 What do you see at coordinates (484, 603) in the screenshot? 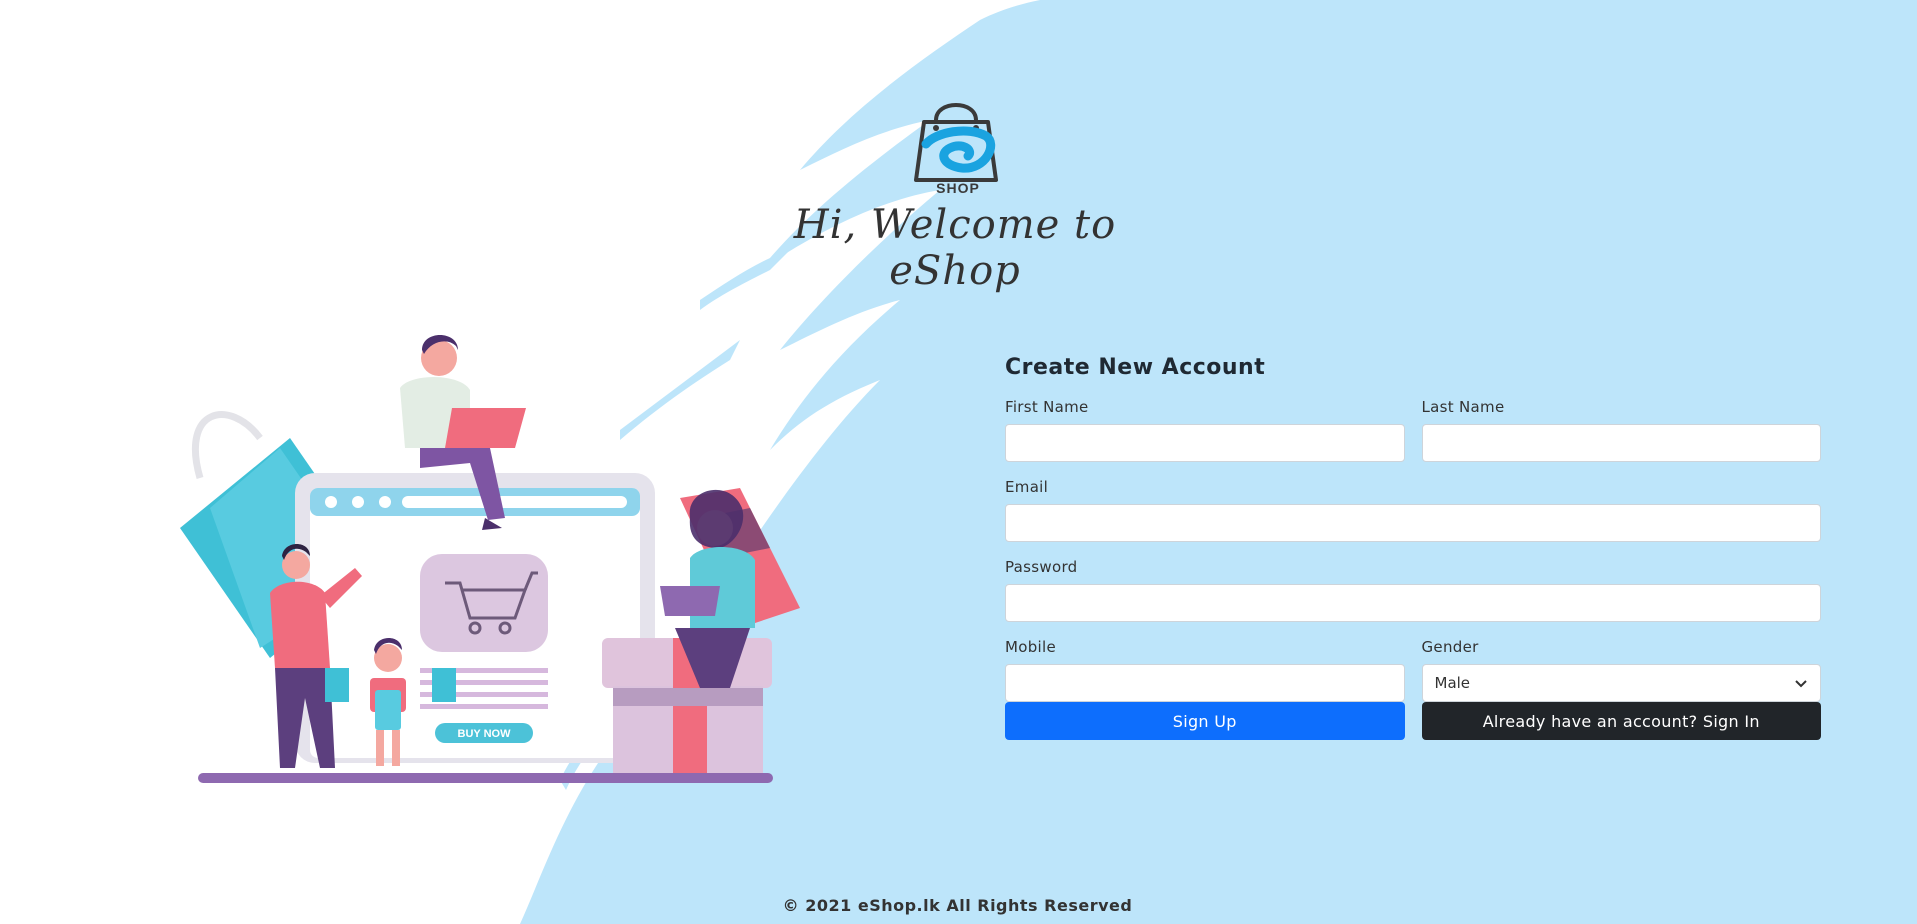
I see `cart-icon` at bounding box center [484, 603].